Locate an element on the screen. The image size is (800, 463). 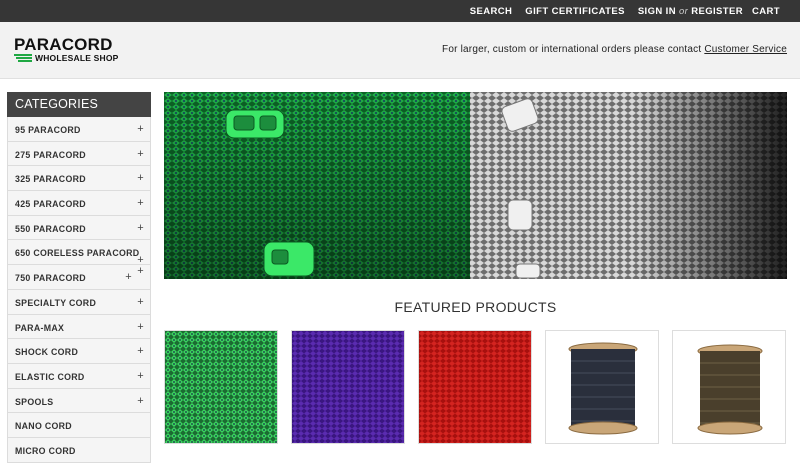
category-label: NANO CORD is located at coordinates (43, 426).